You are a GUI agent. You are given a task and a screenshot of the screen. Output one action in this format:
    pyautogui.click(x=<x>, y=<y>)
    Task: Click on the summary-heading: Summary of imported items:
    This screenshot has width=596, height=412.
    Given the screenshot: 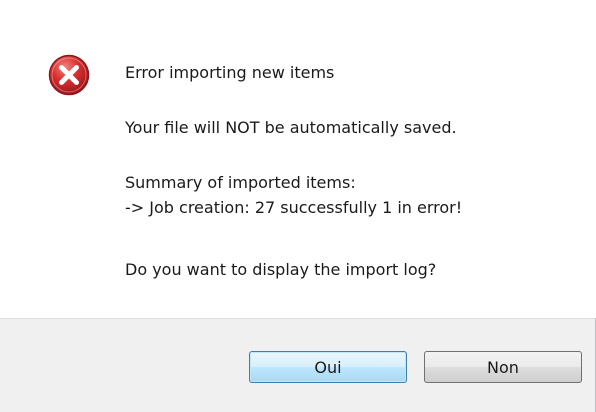 What is the action you would take?
    pyautogui.click(x=240, y=182)
    